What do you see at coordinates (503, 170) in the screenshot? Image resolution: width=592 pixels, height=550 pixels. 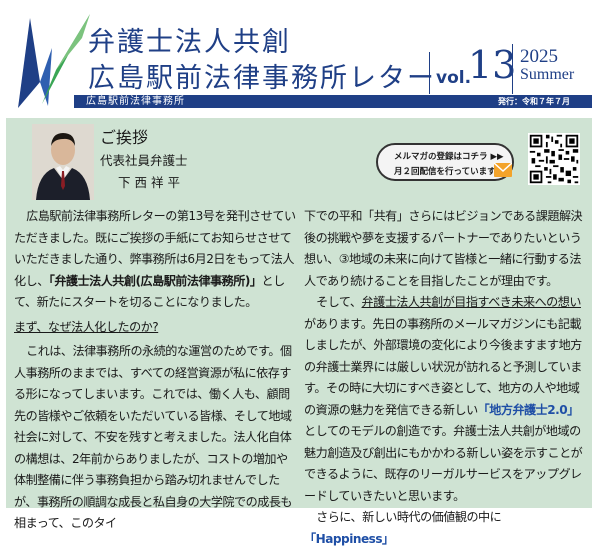 I see `envelope-icon` at bounding box center [503, 170].